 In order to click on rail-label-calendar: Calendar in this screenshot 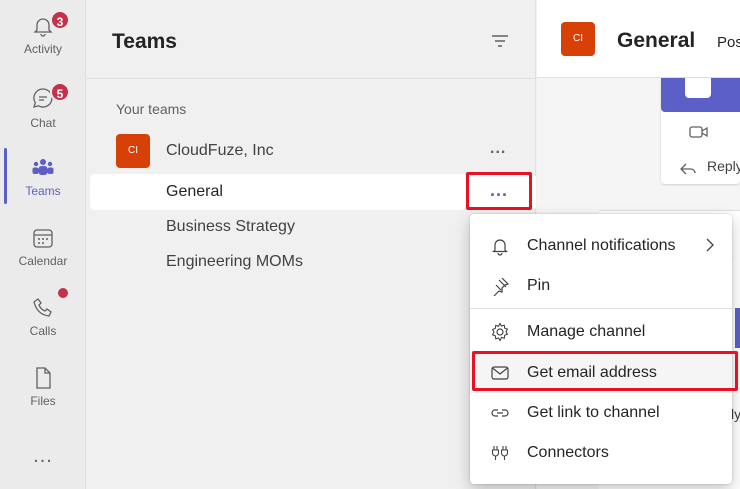, I will do `click(43, 261)`.